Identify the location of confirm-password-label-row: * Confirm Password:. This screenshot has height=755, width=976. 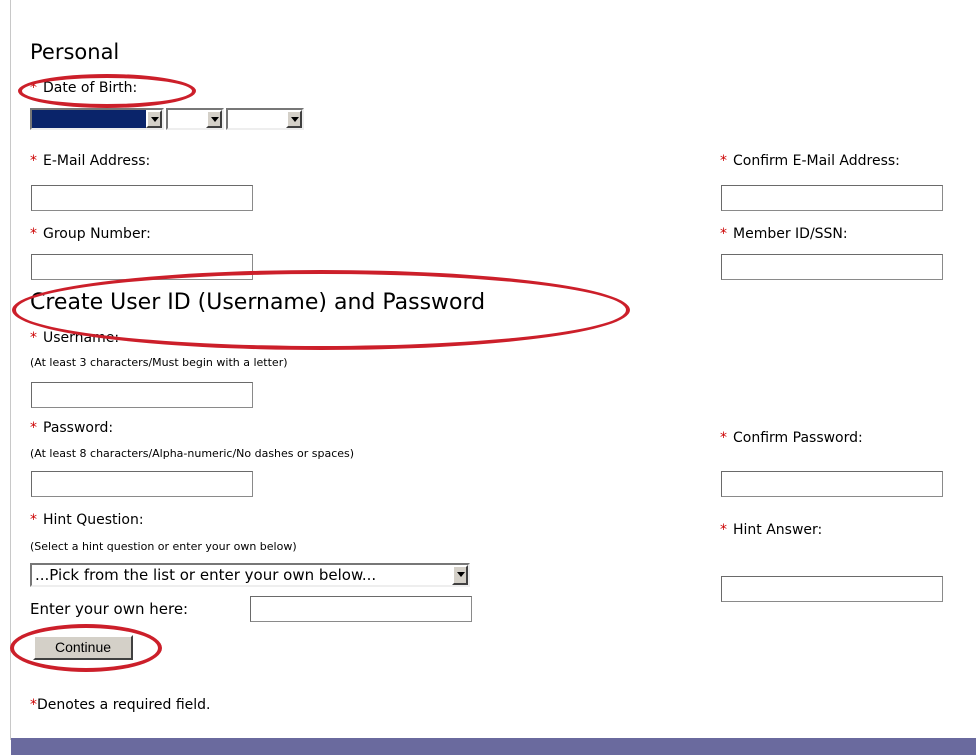
(791, 438).